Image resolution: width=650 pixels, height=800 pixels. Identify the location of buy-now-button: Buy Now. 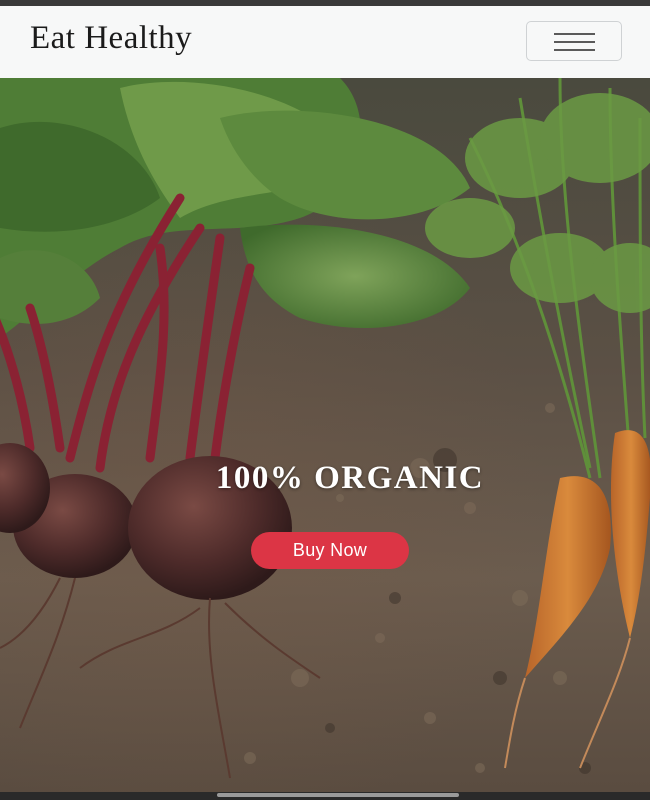
(330, 550).